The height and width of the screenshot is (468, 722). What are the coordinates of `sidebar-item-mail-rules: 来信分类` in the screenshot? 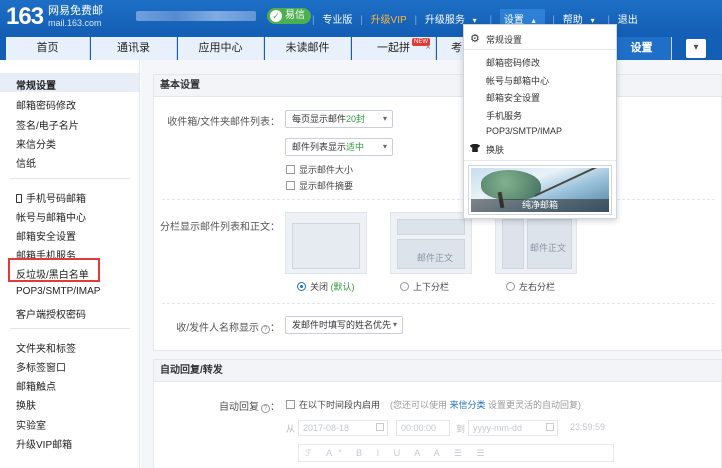 It's located at (36, 143).